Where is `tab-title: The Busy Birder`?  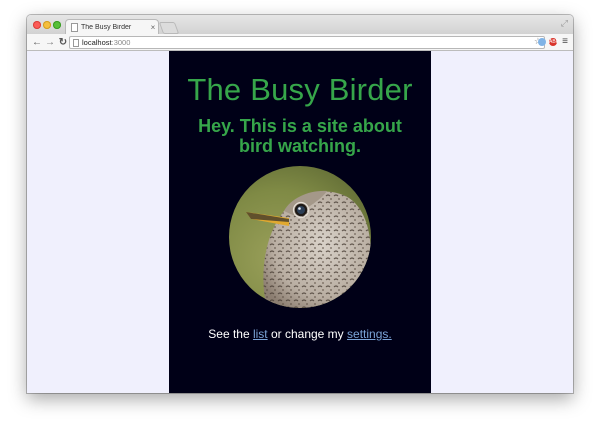 tab-title: The Busy Birder is located at coordinates (106, 27).